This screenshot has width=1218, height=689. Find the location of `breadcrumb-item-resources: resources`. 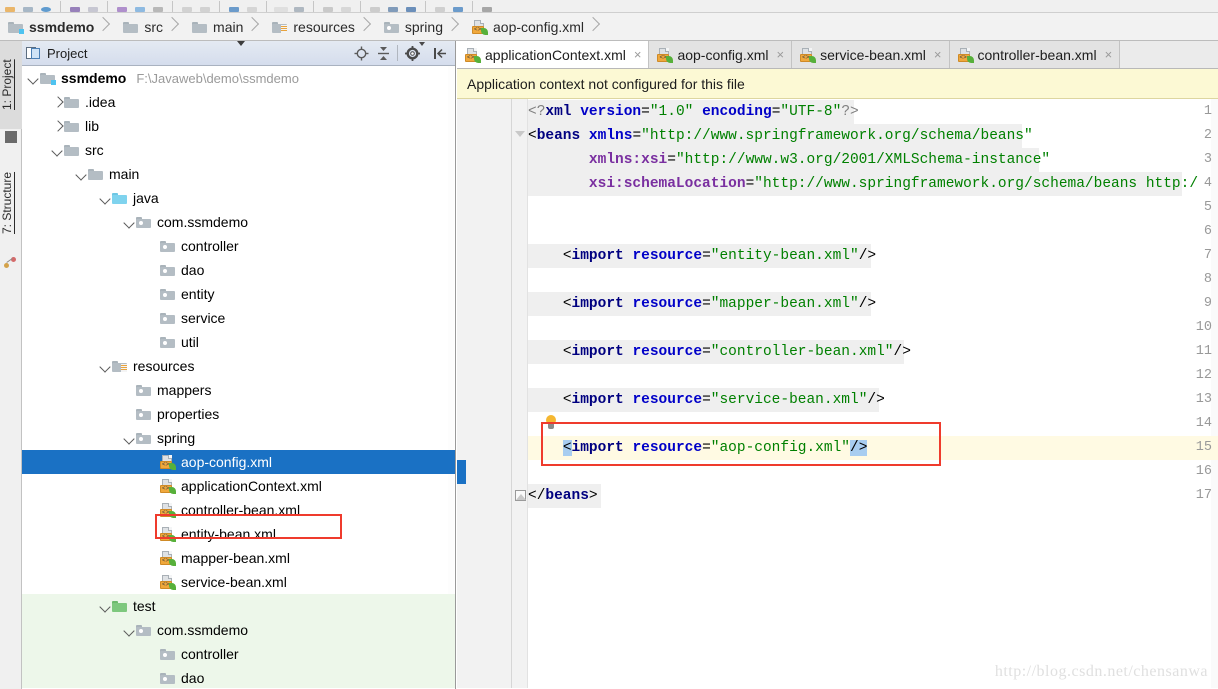

breadcrumb-item-resources: resources is located at coordinates (319, 27).